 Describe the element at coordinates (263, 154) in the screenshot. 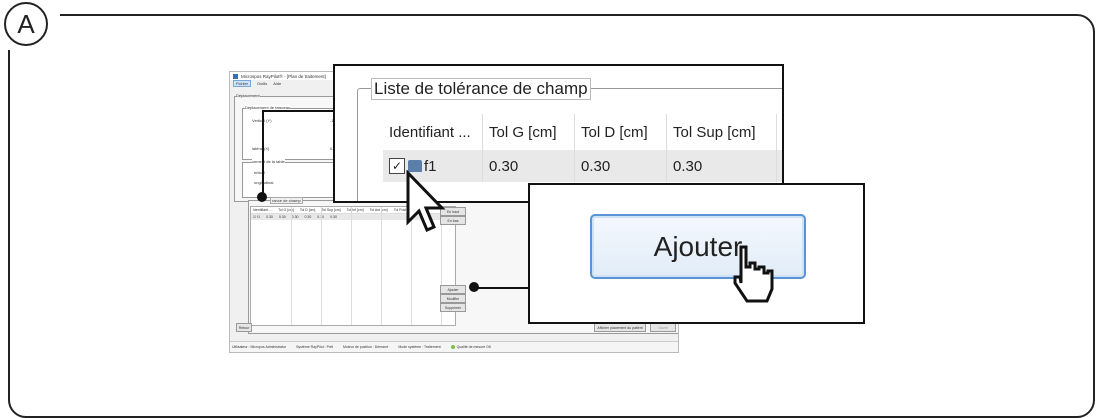

I see `connector-line-top-vertical` at that location.